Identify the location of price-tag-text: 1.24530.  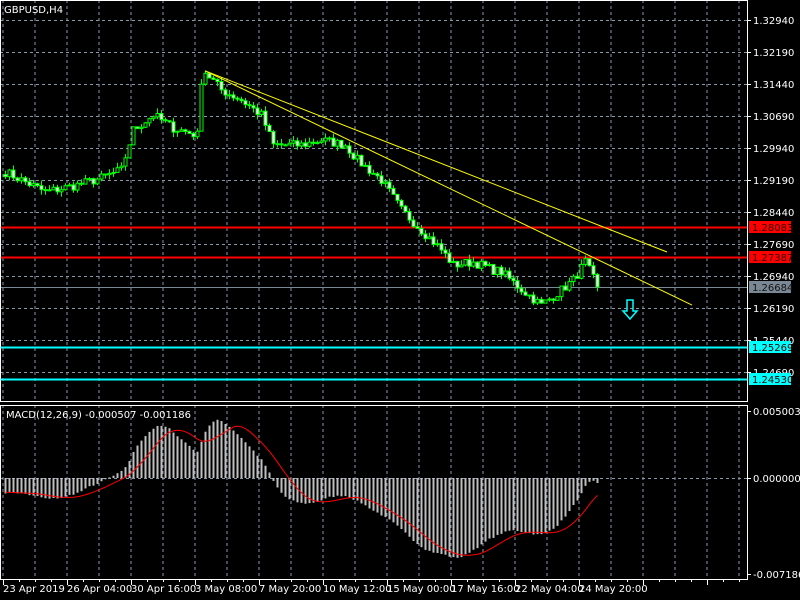
(772, 380).